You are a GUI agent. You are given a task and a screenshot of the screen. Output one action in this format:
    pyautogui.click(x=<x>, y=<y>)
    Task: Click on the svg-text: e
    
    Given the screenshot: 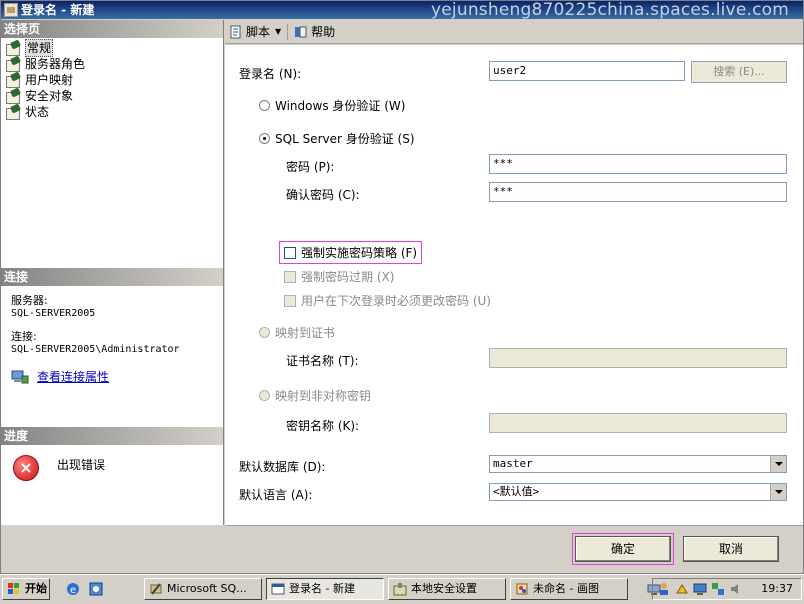 What is the action you would take?
    pyautogui.click(x=73, y=590)
    